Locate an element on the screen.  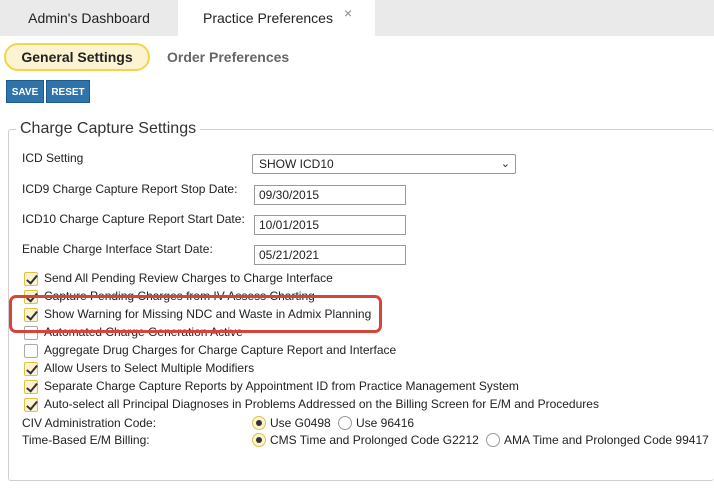
icd-setting-label: ICD Setting is located at coordinates (53, 158).